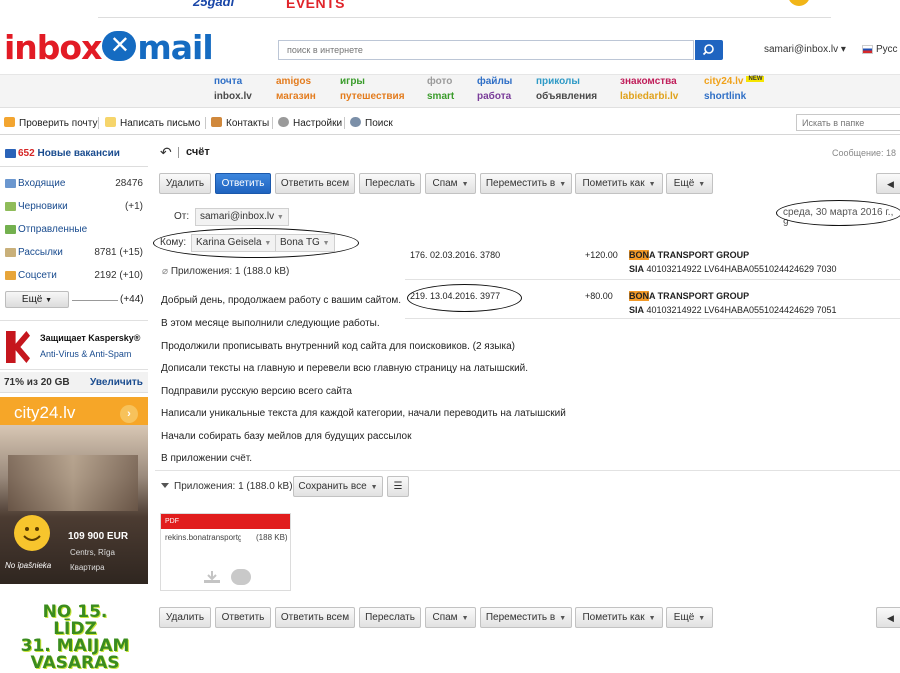  I want to click on service-smart: smart, so click(440, 96).